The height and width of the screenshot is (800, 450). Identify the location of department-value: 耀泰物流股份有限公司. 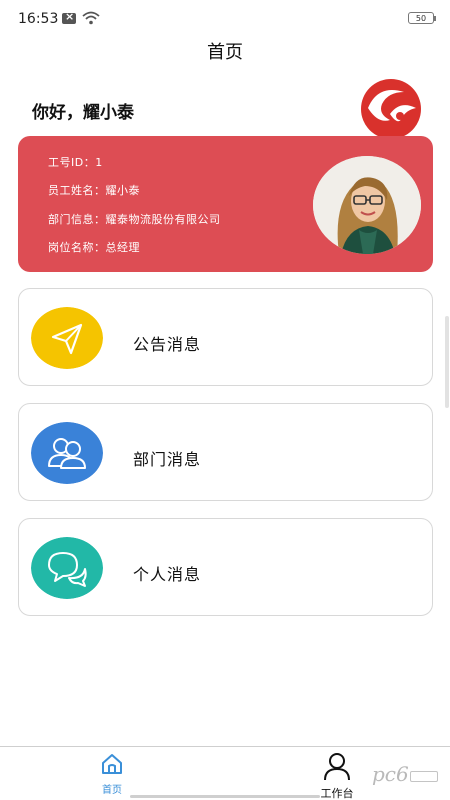
(163, 219).